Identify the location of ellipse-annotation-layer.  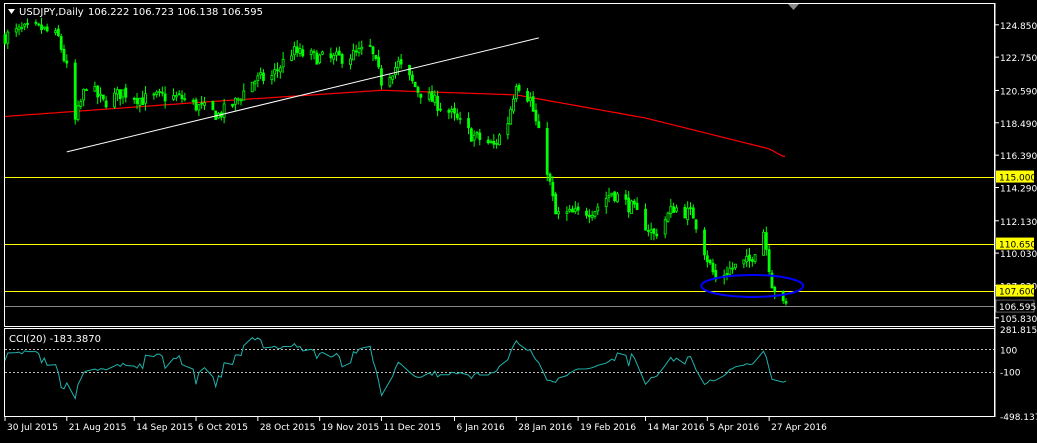
(752, 285).